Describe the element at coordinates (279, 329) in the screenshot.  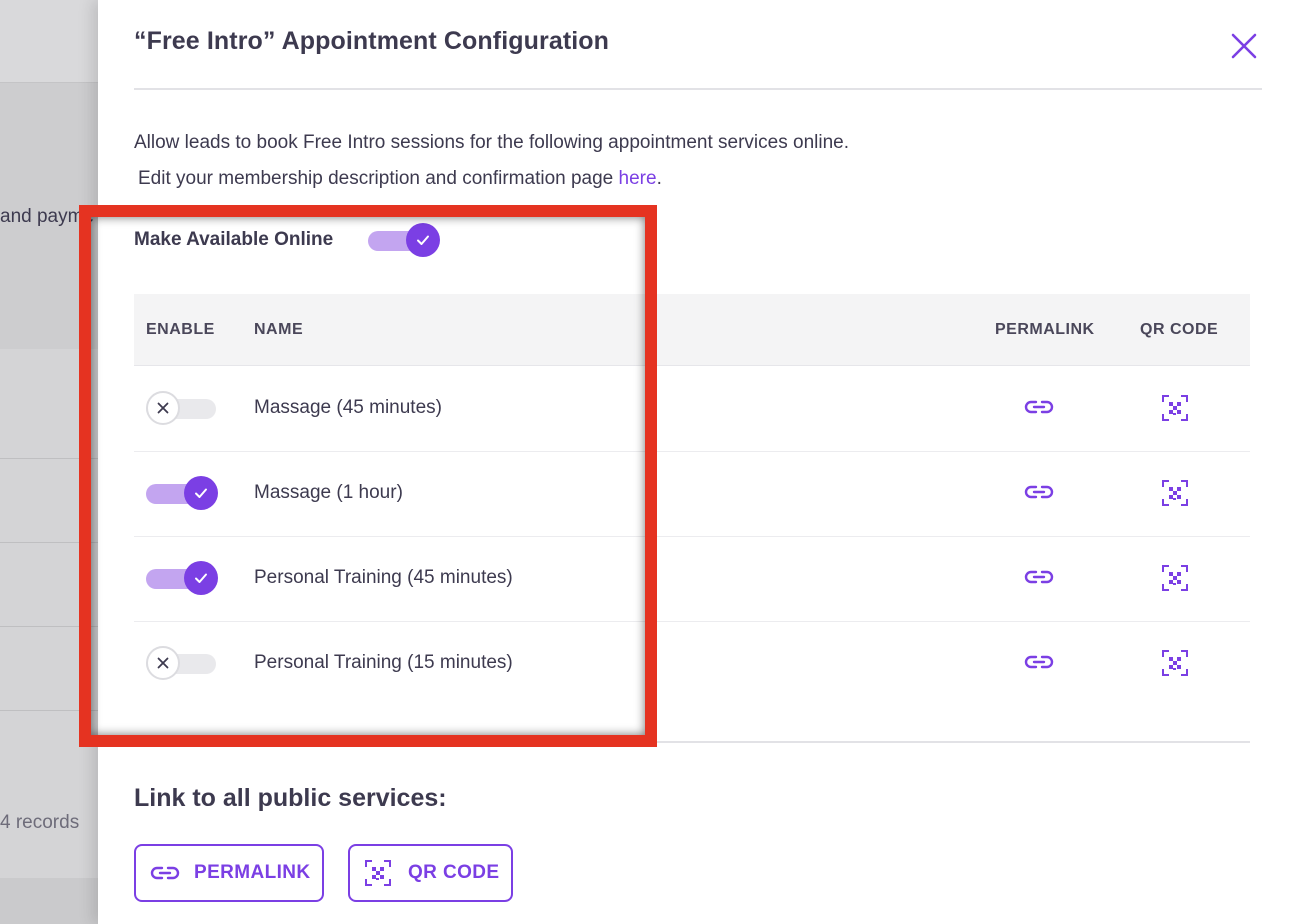
I see `header-name: NAME` at that location.